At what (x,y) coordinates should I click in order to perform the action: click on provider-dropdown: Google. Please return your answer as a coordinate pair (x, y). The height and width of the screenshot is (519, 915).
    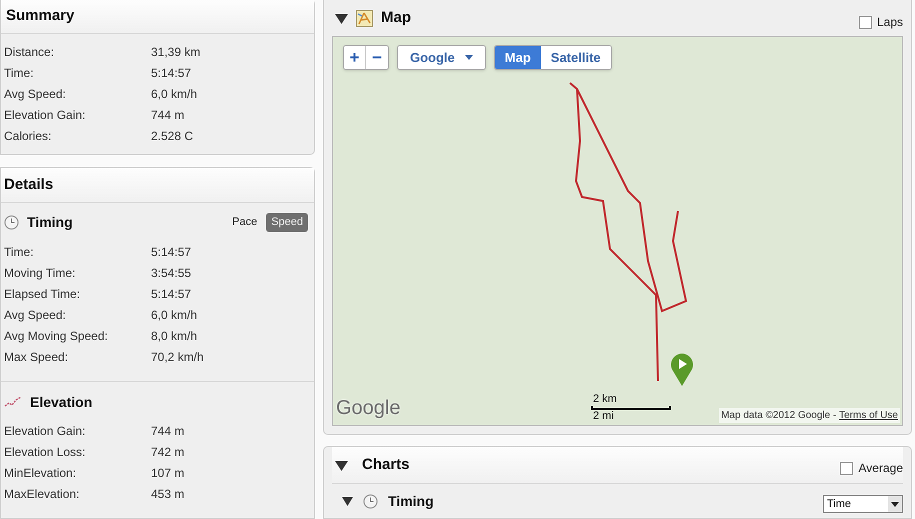
    Looking at the image, I should click on (441, 57).